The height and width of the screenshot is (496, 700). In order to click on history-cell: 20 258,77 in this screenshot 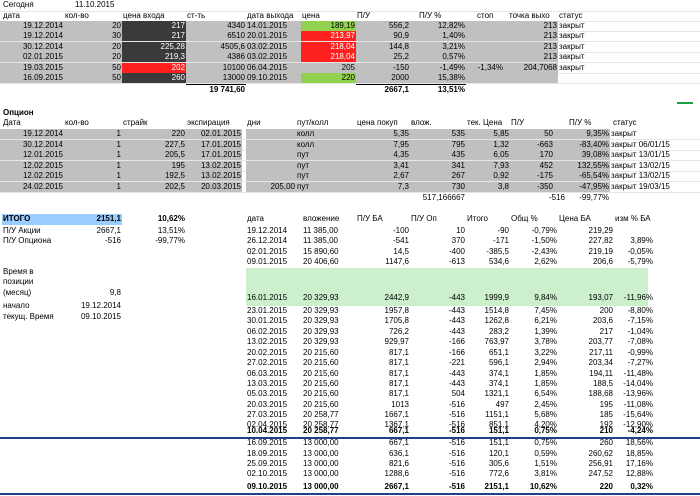, I will do `click(329, 431)`.